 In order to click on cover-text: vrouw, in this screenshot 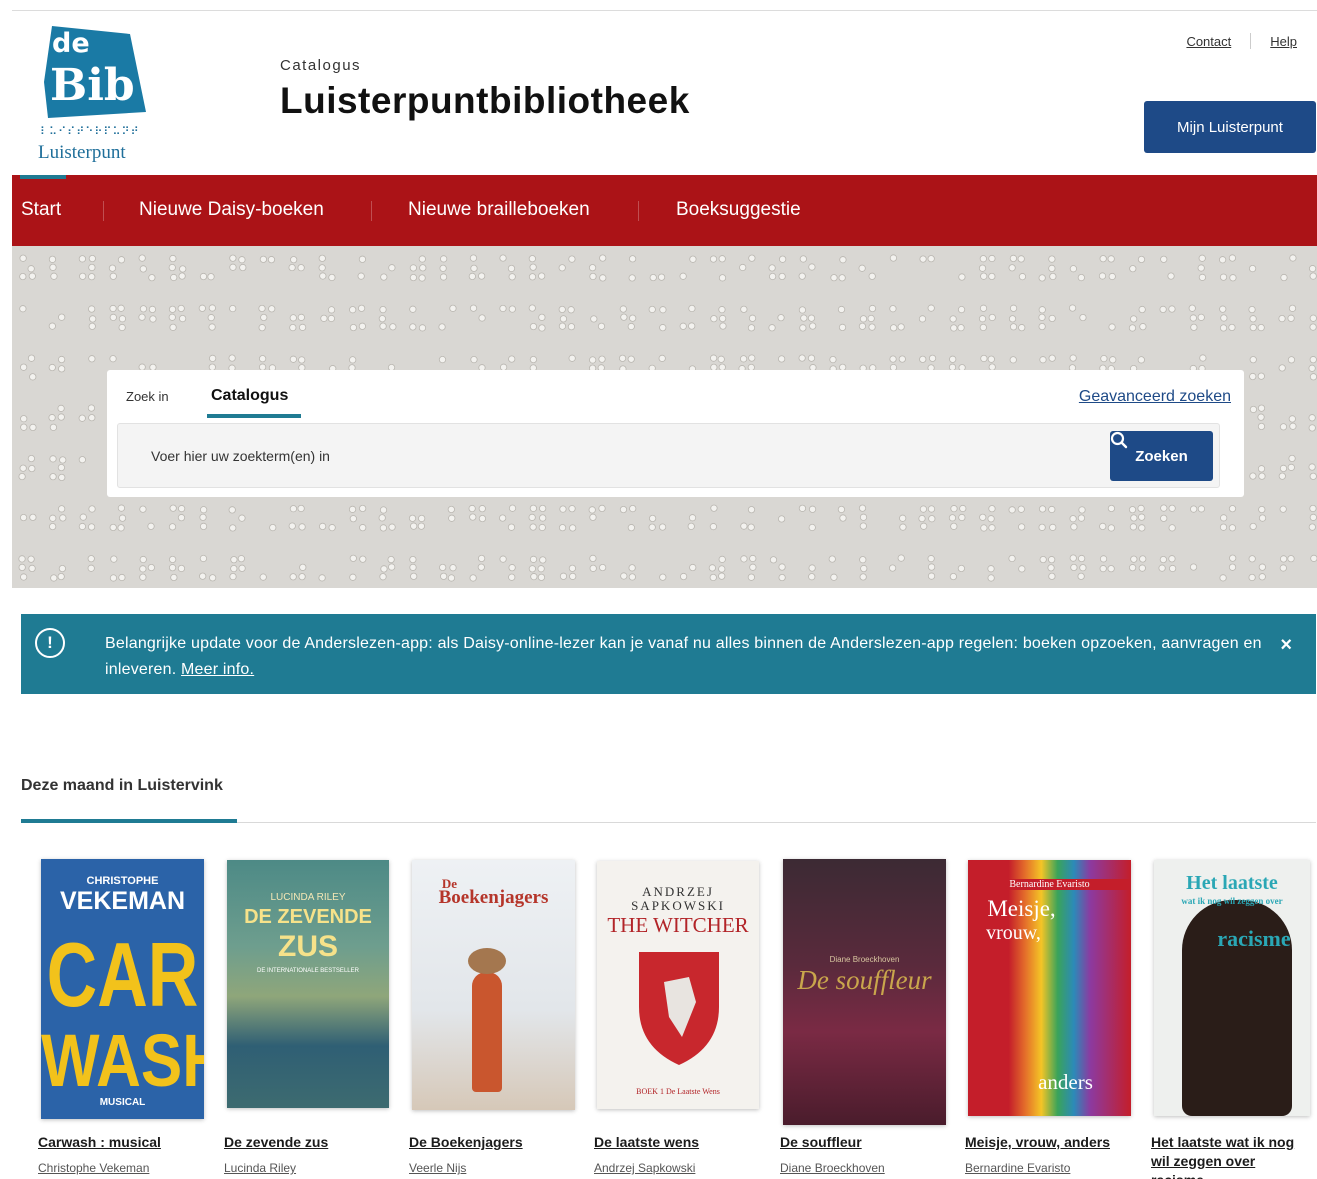, I will do `click(1013, 933)`.